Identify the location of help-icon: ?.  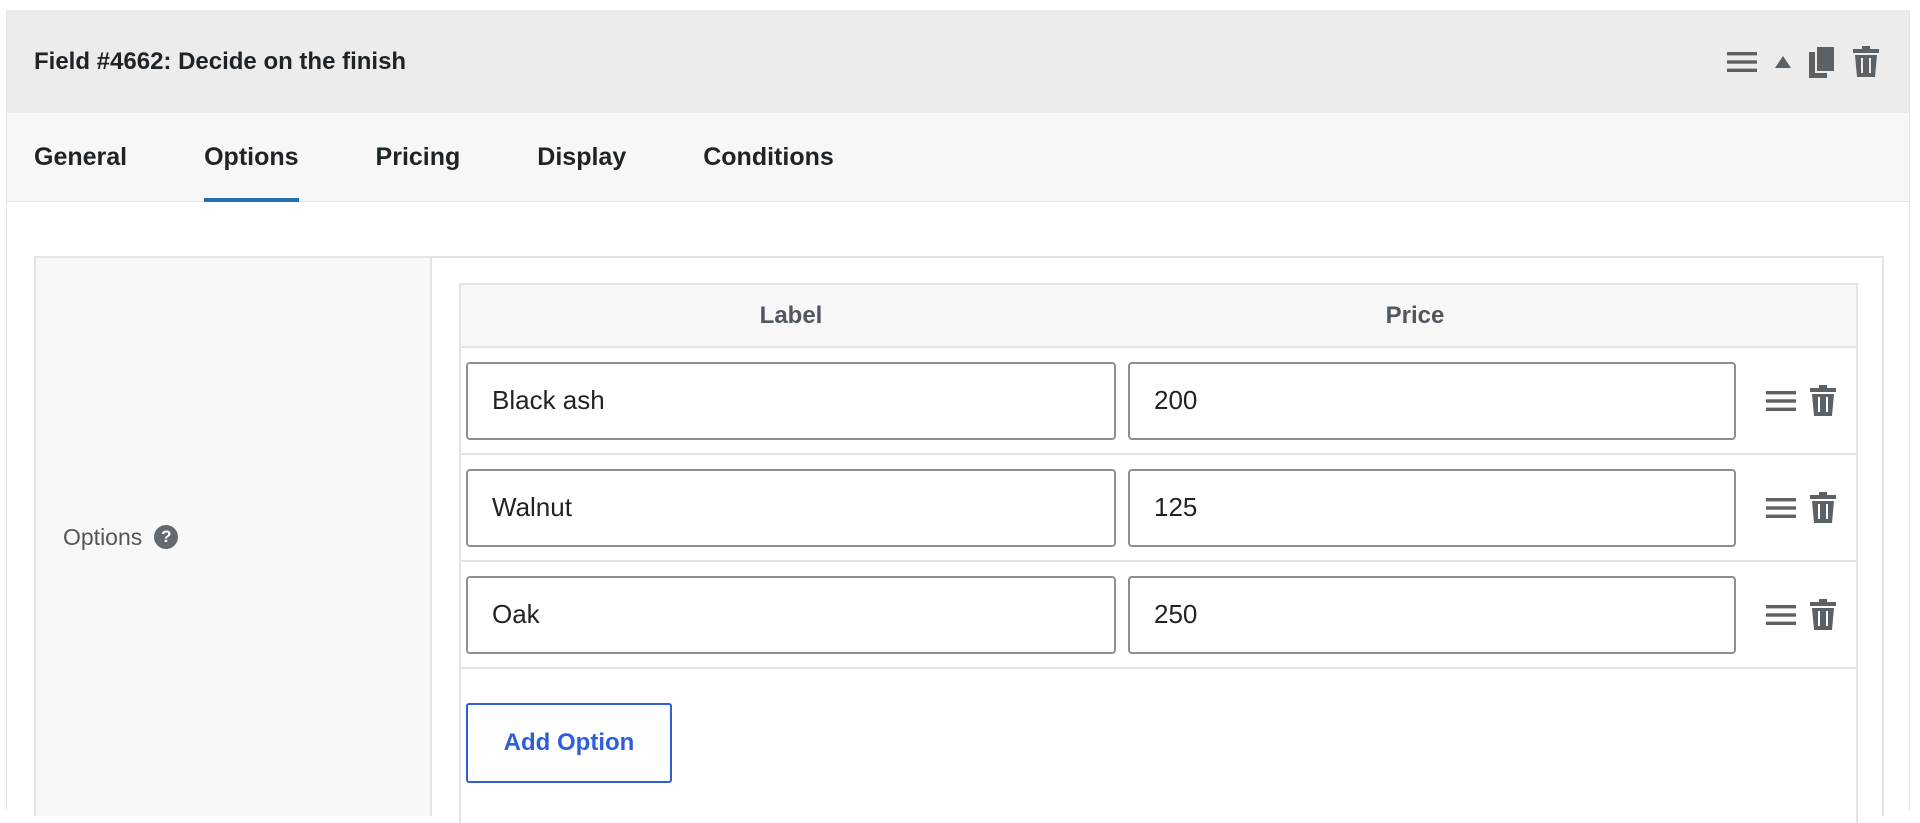
(166, 537).